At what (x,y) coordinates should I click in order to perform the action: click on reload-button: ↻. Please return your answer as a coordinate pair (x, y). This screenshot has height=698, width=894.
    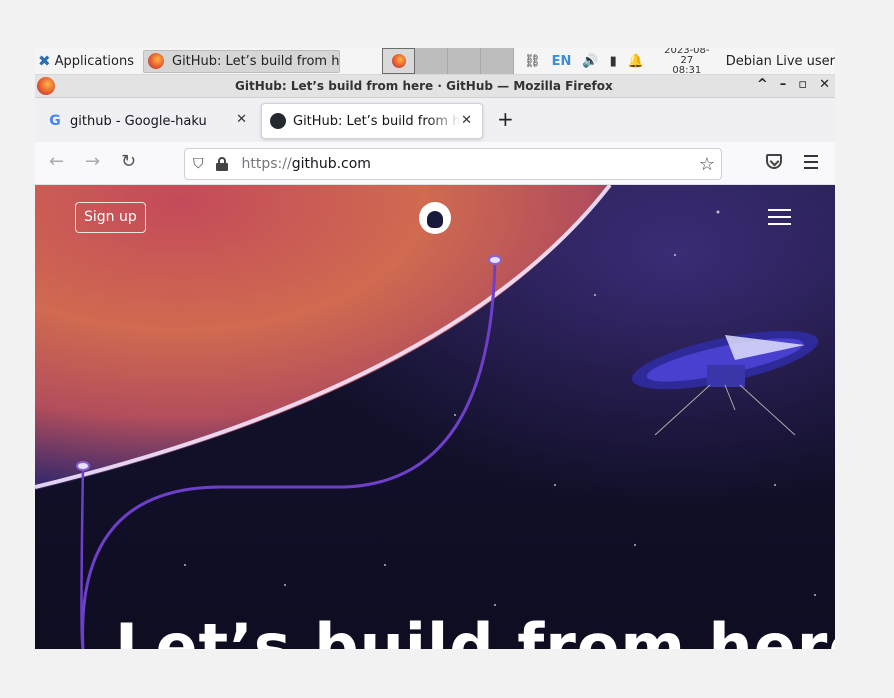
    Looking at the image, I should click on (128, 162).